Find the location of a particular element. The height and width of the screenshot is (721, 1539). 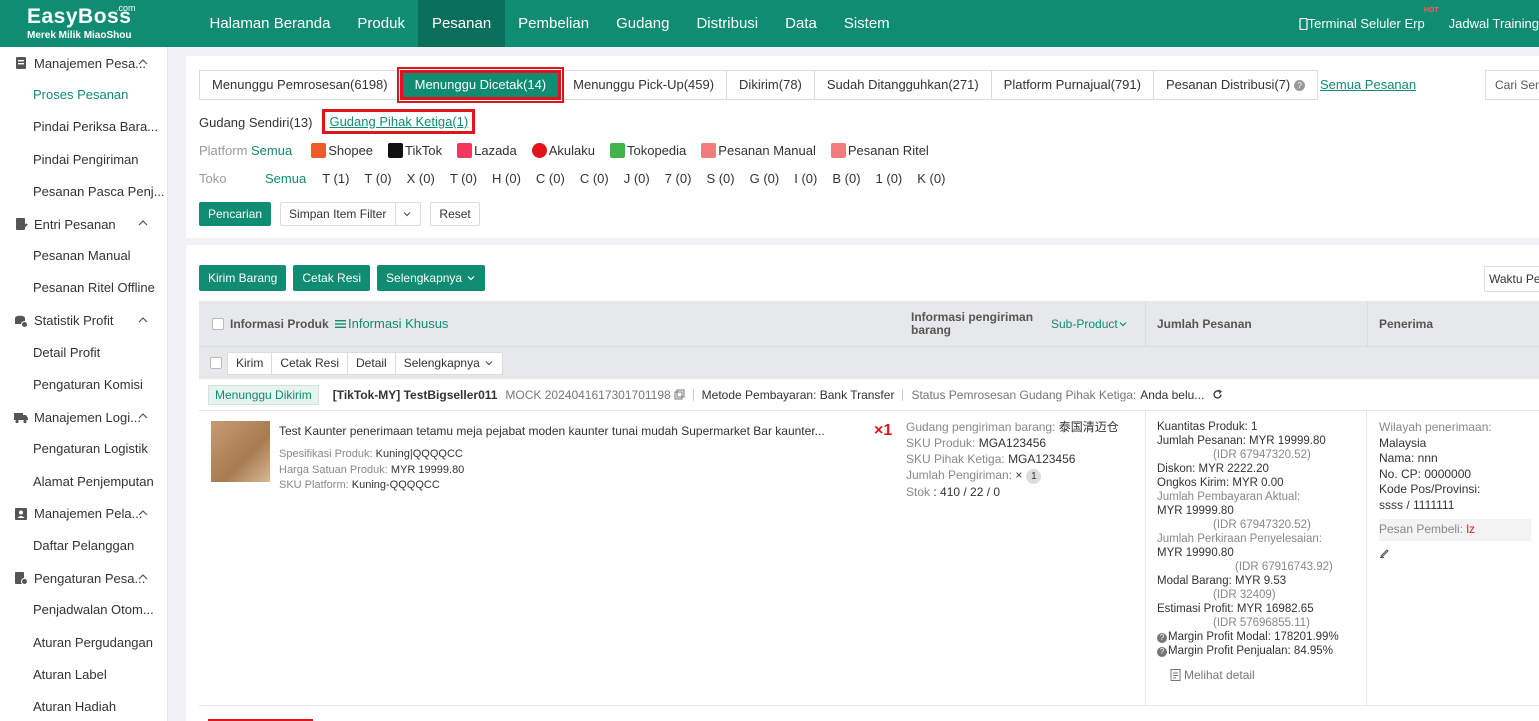

terminal-link: Terminal Seluler Erp HOT is located at coordinates (1369, 19).